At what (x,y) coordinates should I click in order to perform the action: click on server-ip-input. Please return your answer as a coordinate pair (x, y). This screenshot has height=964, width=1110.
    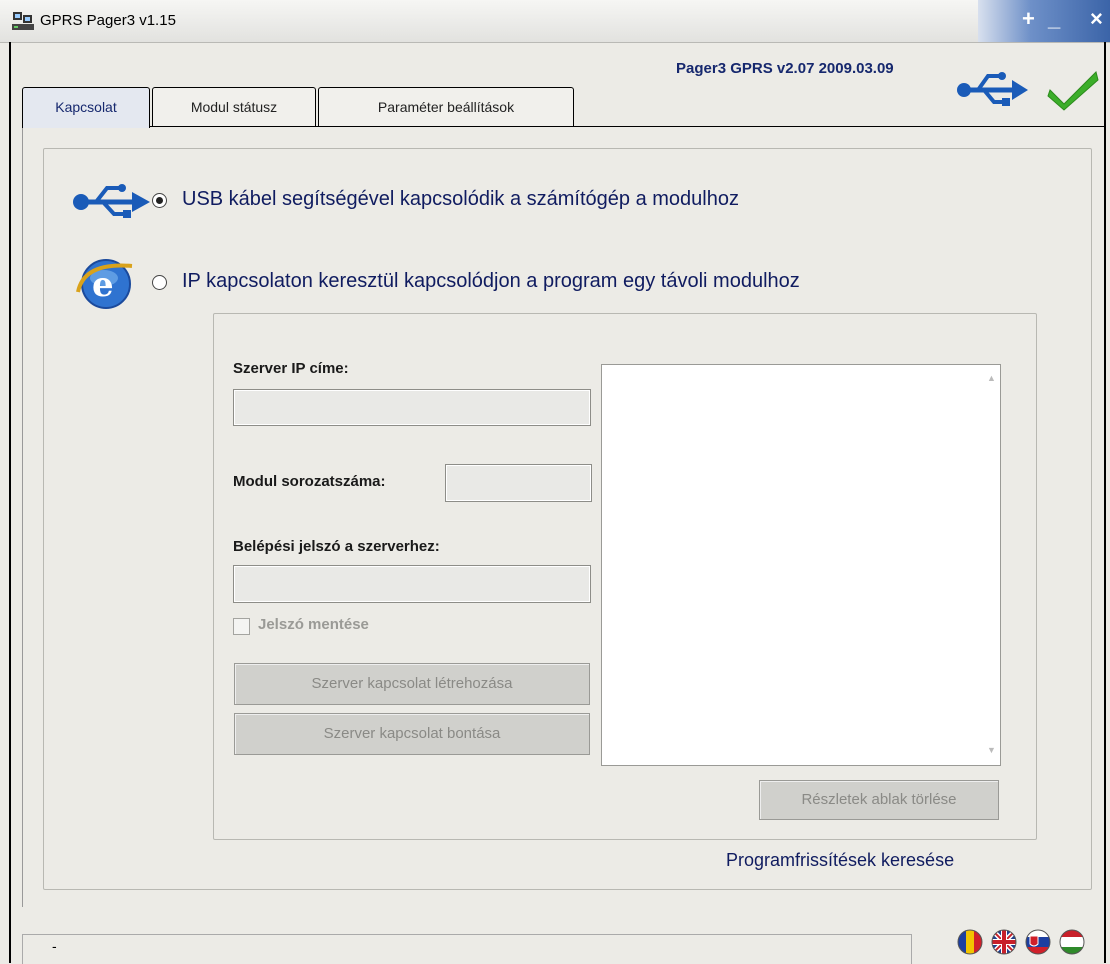
    Looking at the image, I should click on (412, 407).